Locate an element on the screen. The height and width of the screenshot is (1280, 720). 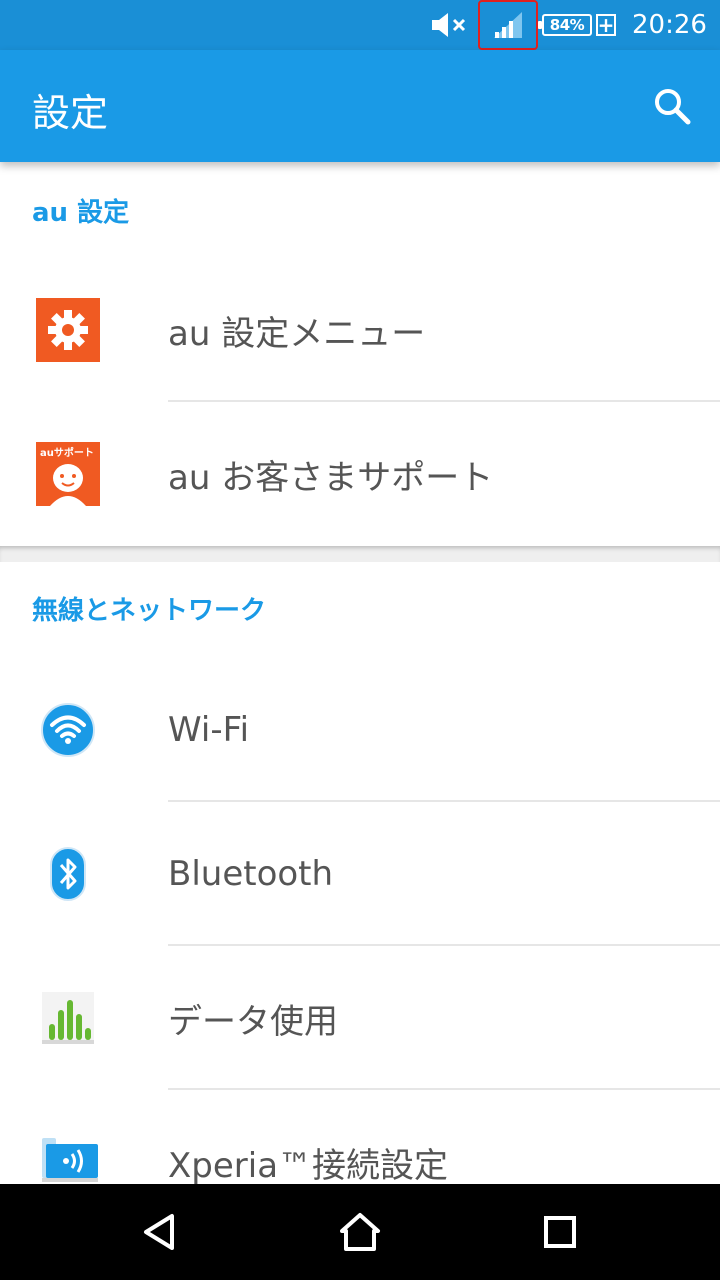
list-item-label: Wi-Fi is located at coordinates (209, 730).